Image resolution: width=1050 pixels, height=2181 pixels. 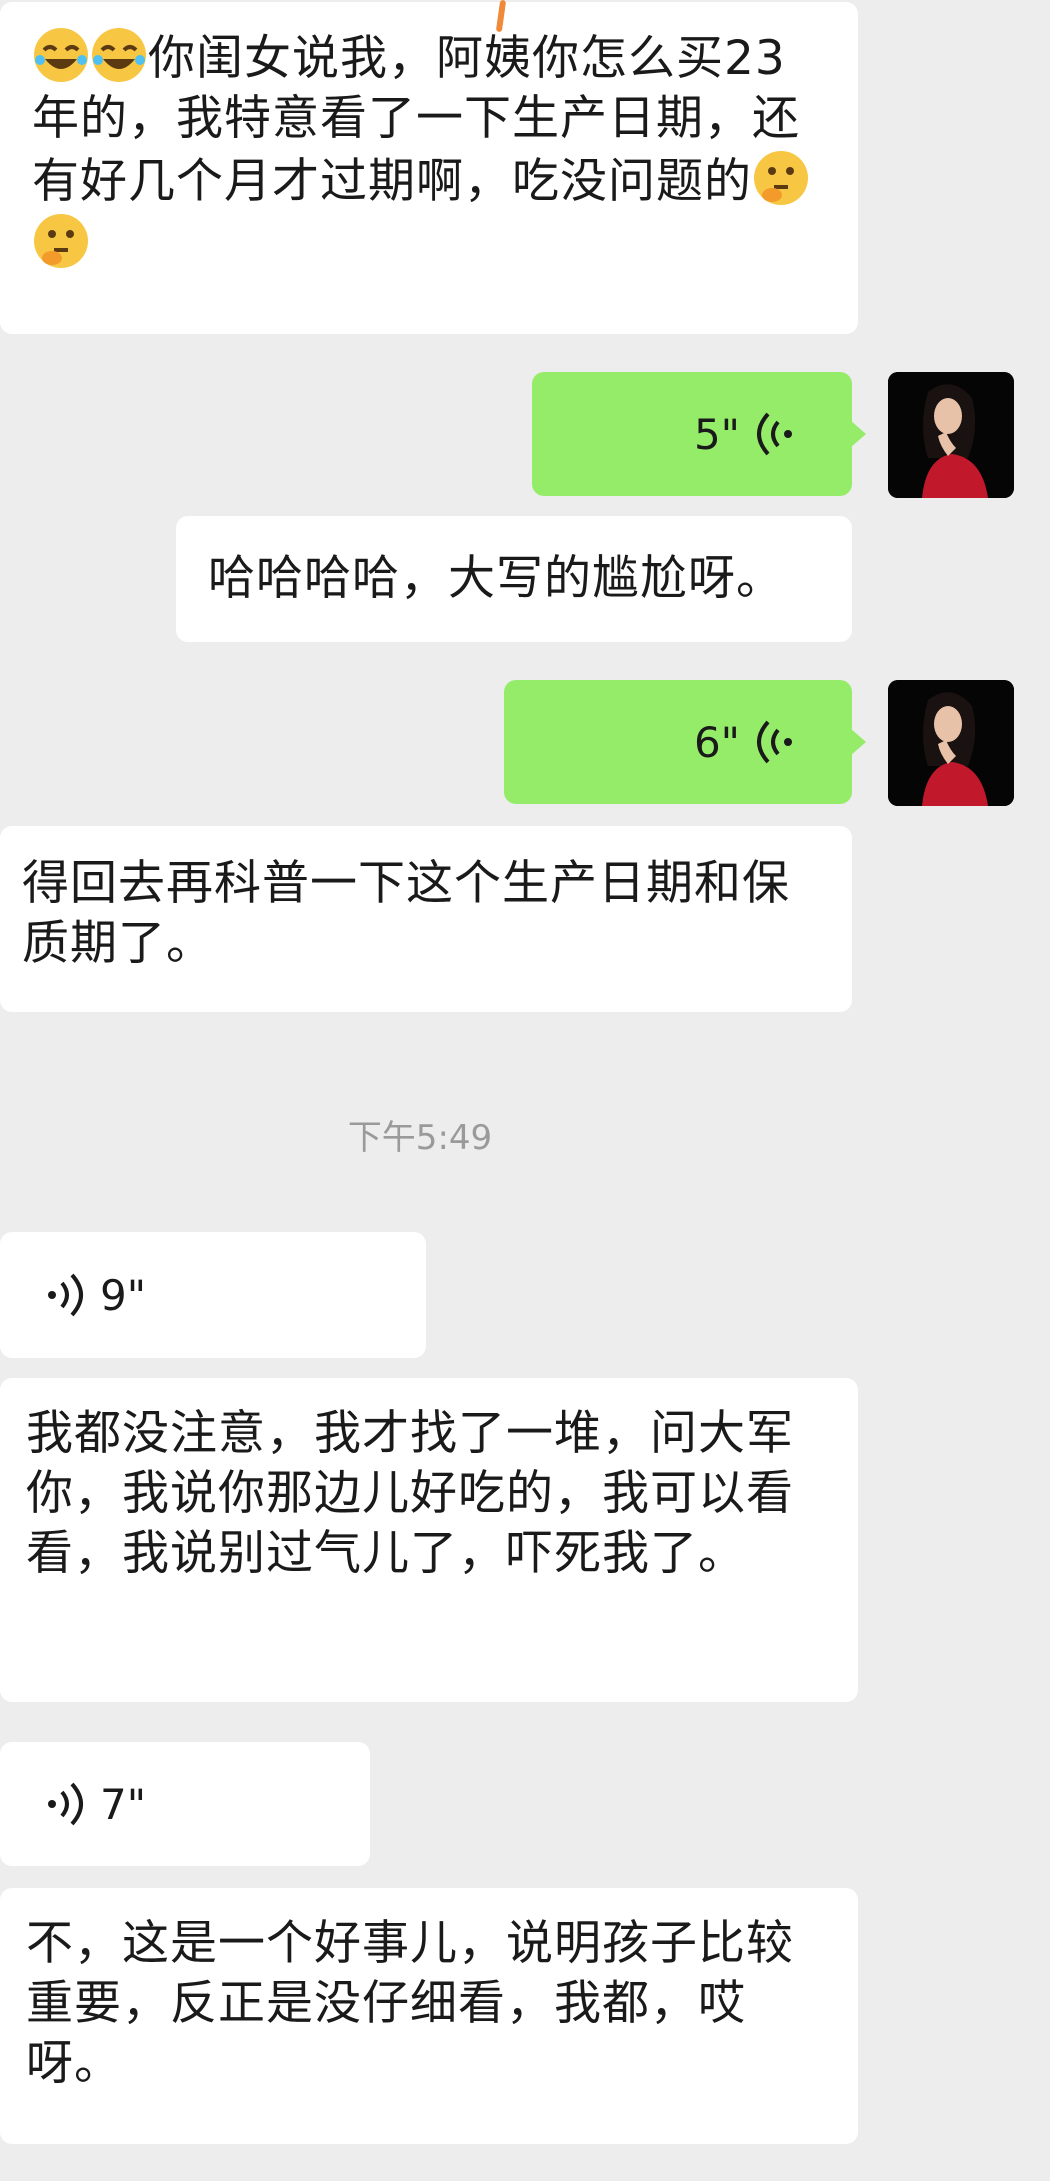 I want to click on message-bubble-outgoing: 哈哈哈哈，大写的尴尬呀。, so click(x=514, y=579).